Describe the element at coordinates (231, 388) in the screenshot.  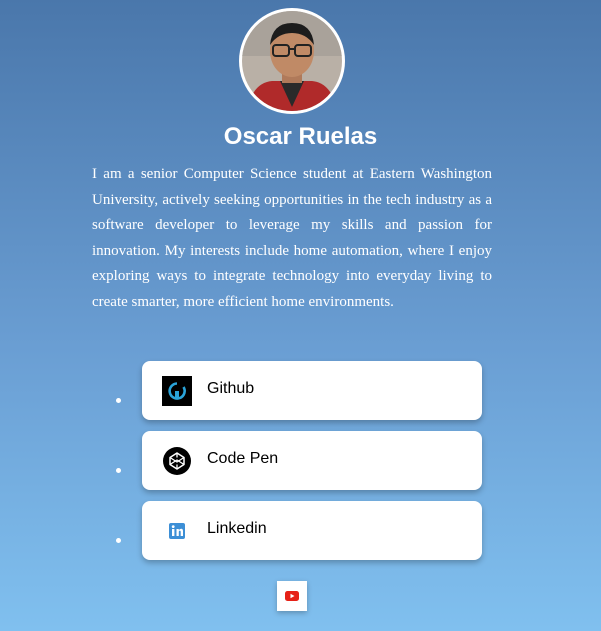
I see `github-link-label: Github` at that location.